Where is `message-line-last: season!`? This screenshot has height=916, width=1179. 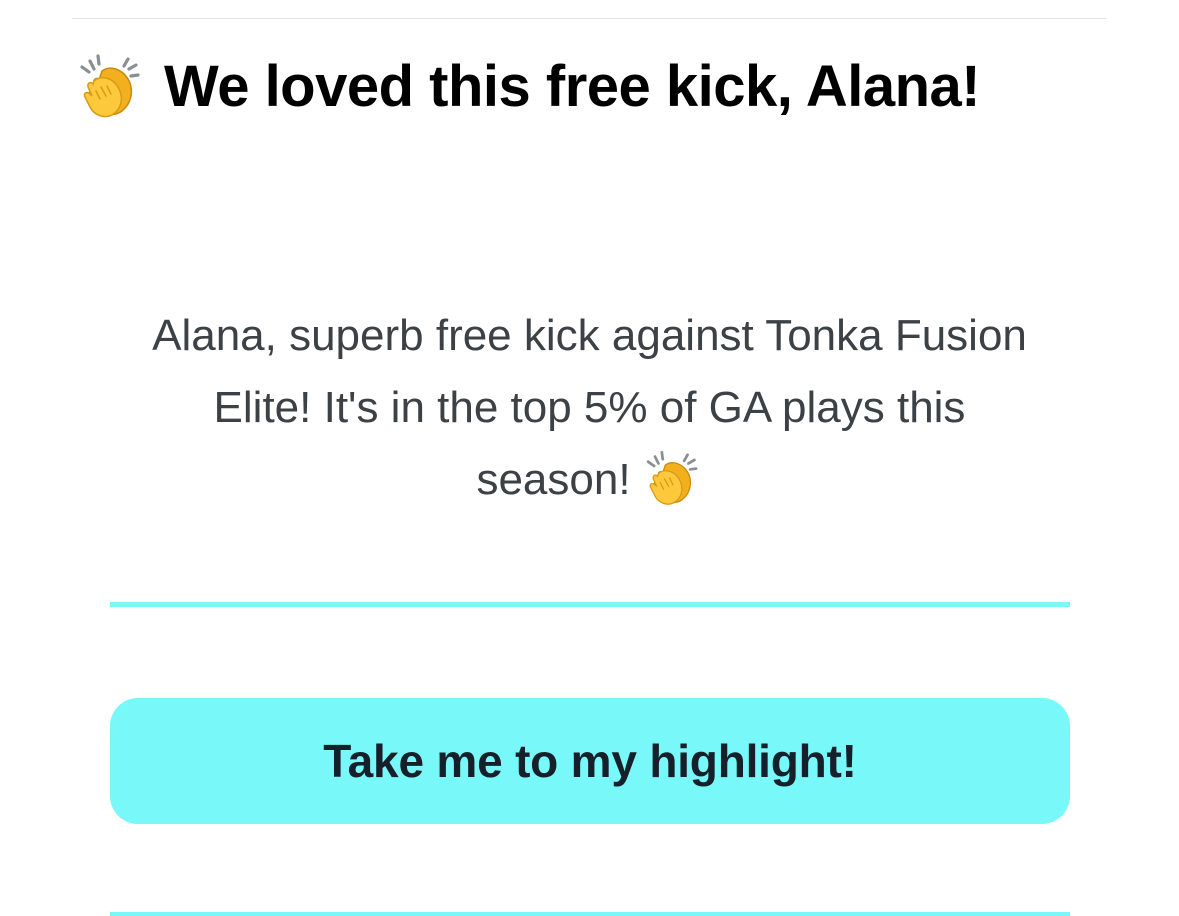
message-line-last: season! is located at coordinates (589, 487).